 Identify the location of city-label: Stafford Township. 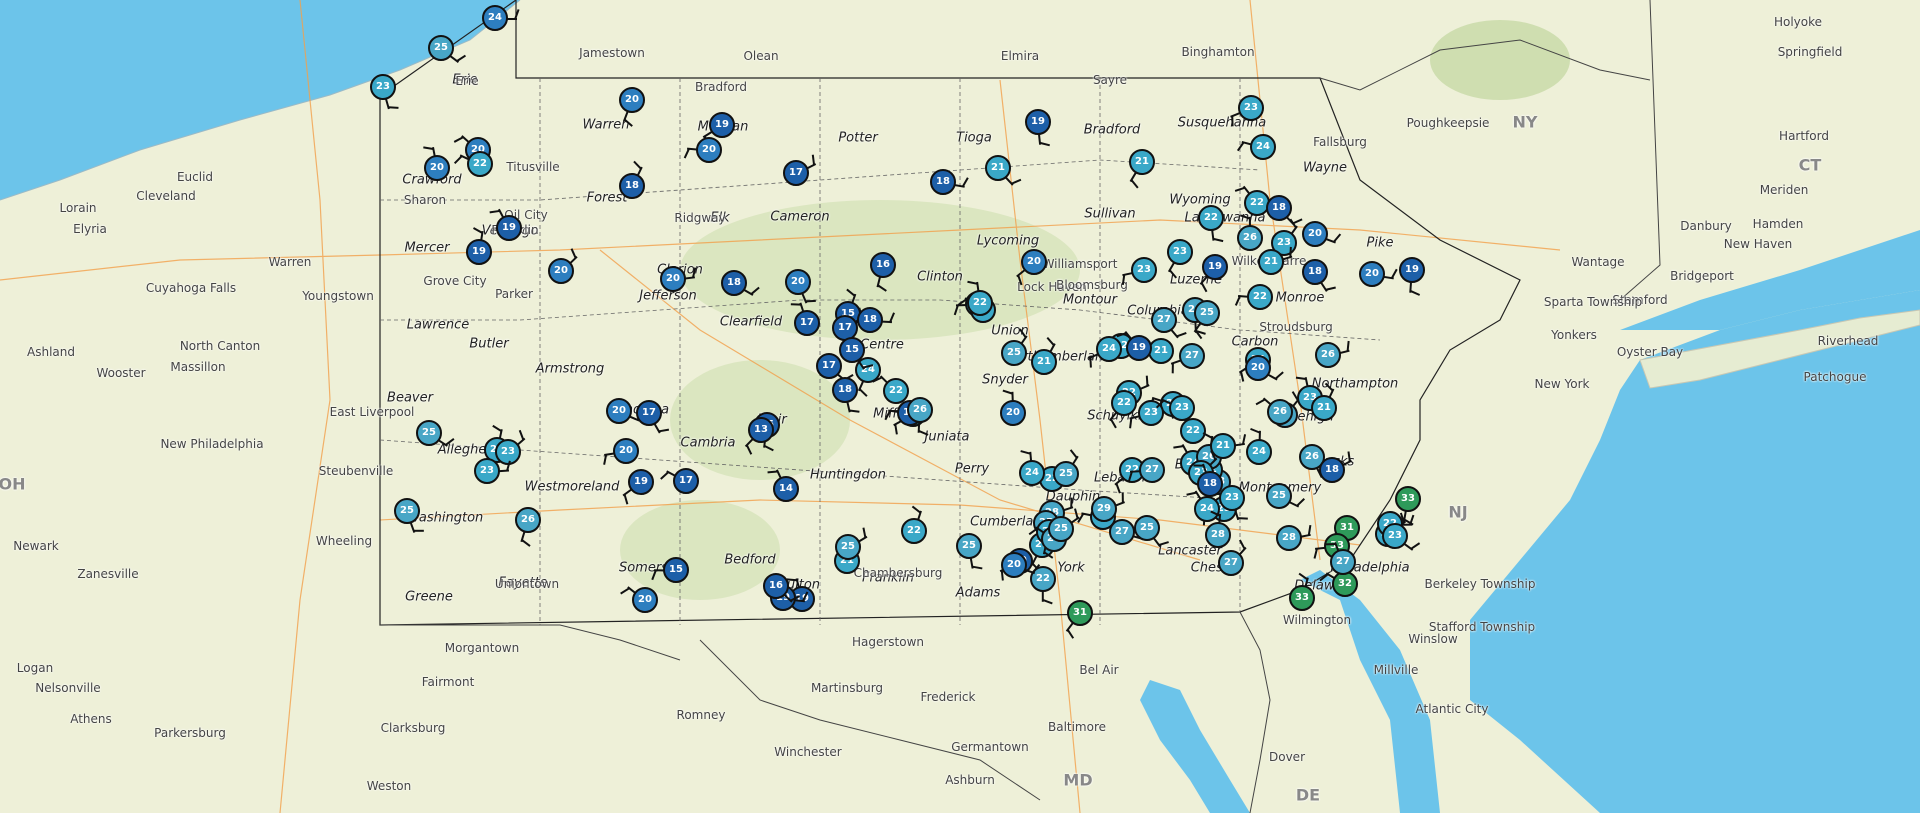
(1482, 627).